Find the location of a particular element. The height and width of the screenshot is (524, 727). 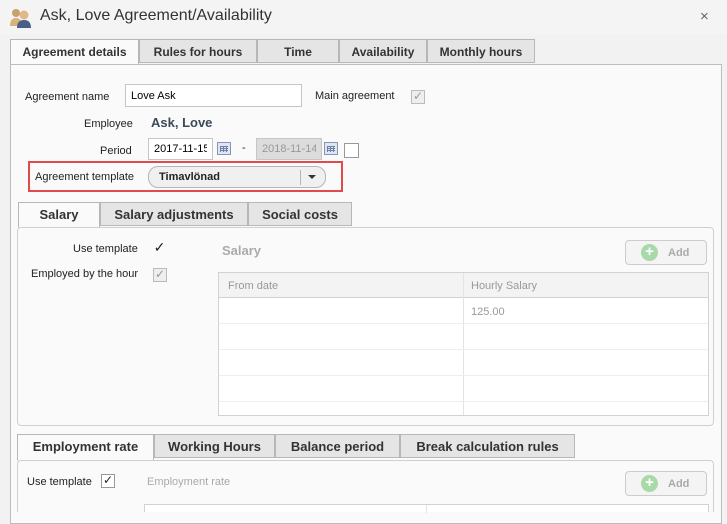

salary-use-template-label: Use template is located at coordinates (105, 249).